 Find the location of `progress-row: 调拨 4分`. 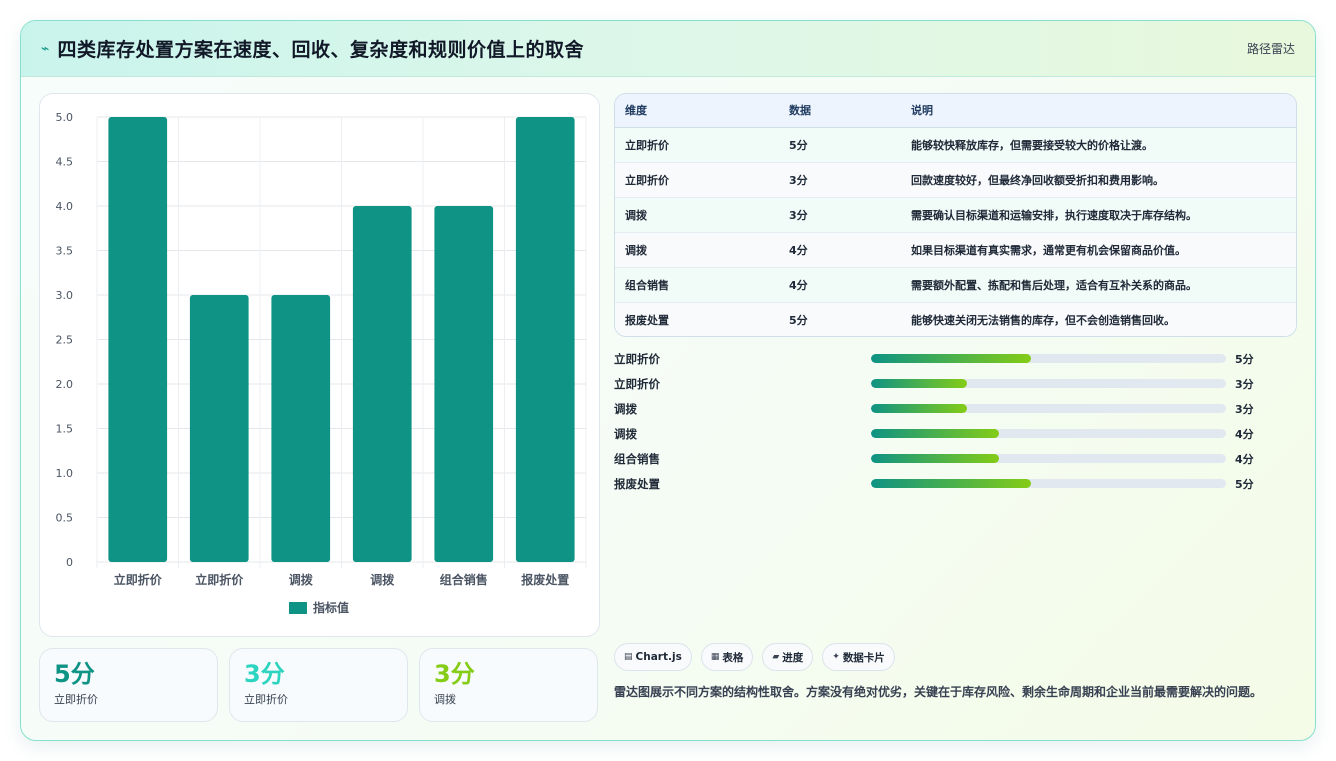

progress-row: 调拨 4分 is located at coordinates (955, 433).